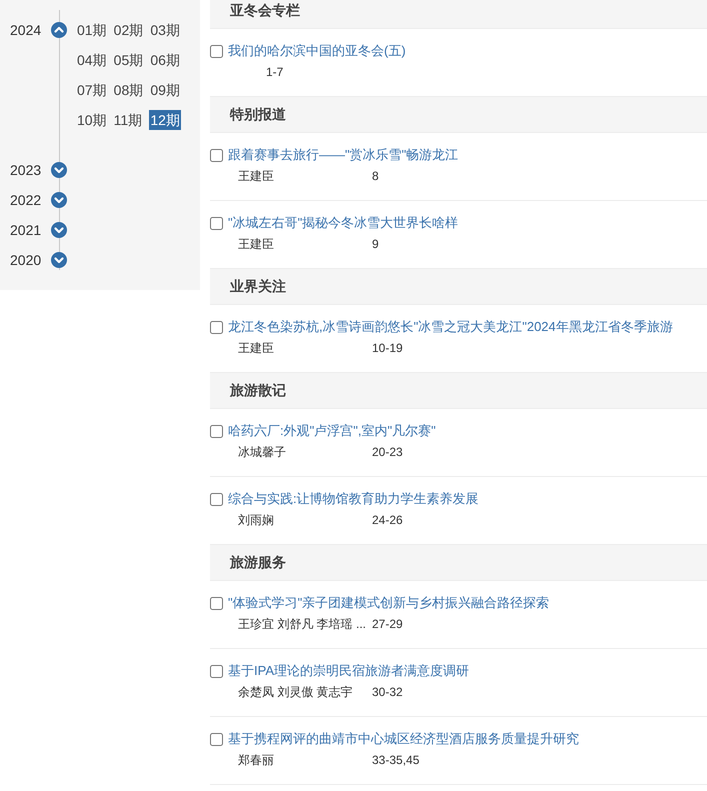 This screenshot has width=707, height=791. I want to click on page-range: 9, so click(375, 244).